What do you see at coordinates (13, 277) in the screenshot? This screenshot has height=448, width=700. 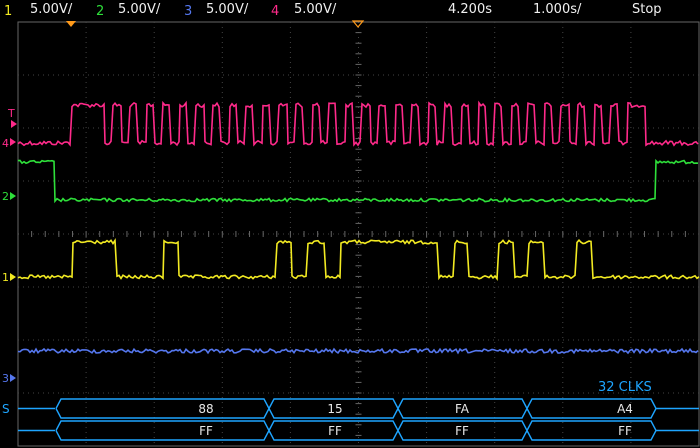 I see `ch1-marker-arrow` at bounding box center [13, 277].